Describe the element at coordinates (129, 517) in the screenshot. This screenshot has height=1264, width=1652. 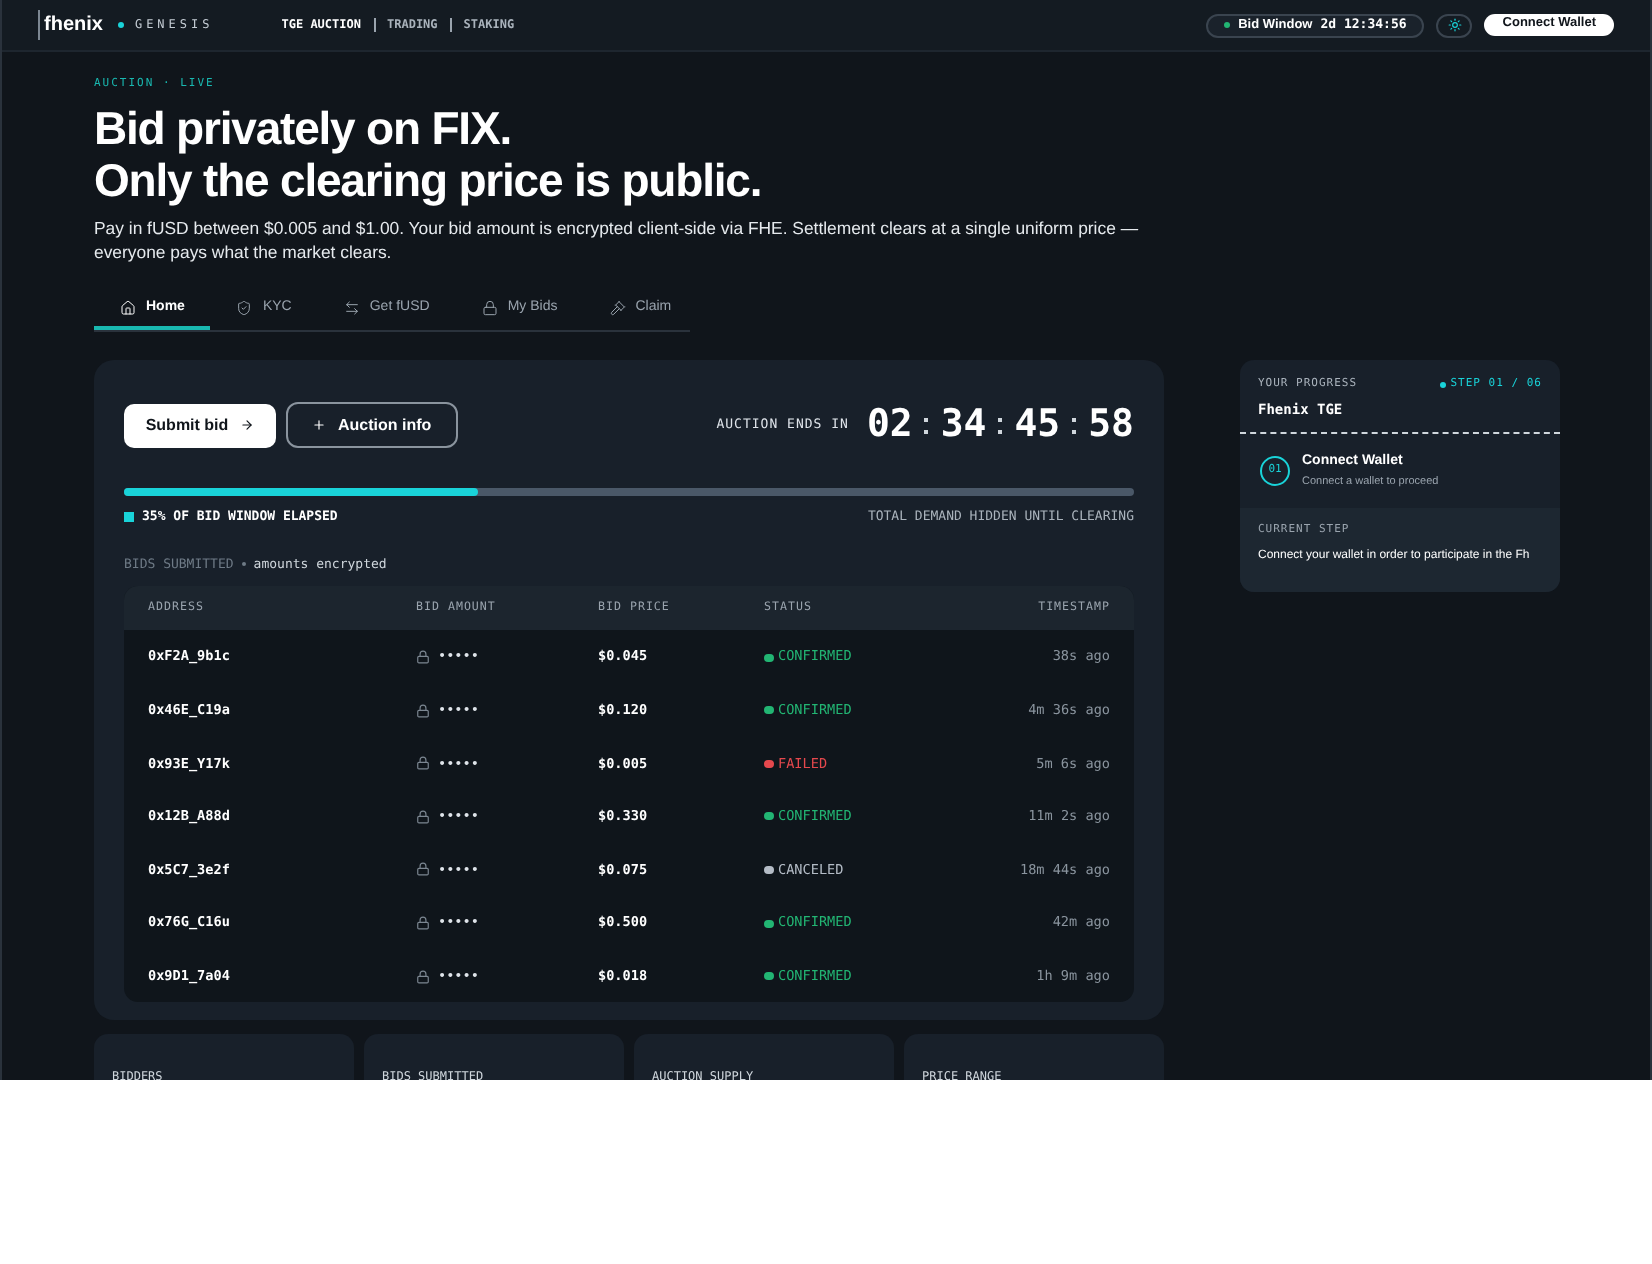
I see `legend-swatch-icon` at that location.